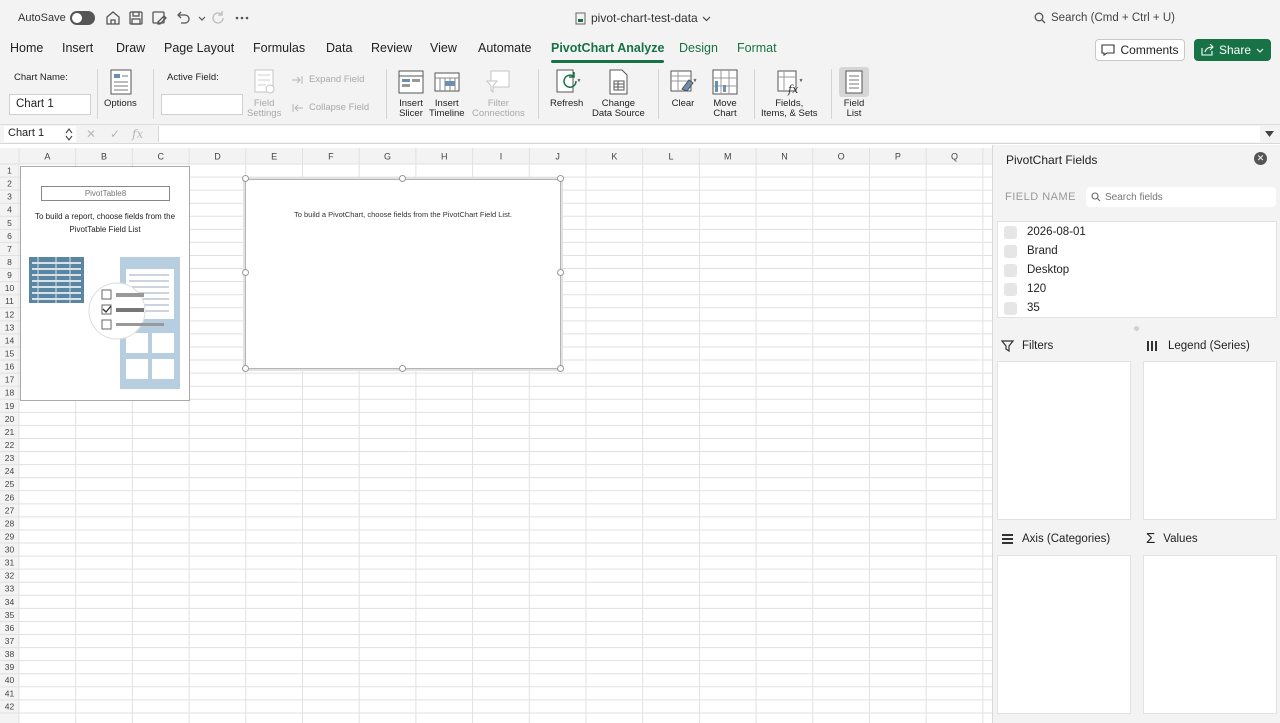 Image resolution: width=1280 pixels, height=723 pixels. I want to click on share-button: Share, so click(1232, 50).